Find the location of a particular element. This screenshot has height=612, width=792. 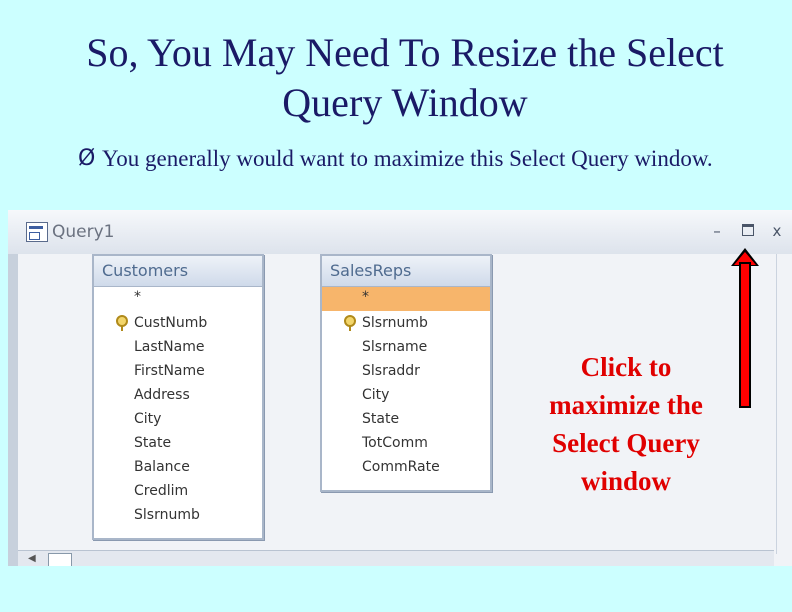

field-firstname: FirstName is located at coordinates (178, 371).